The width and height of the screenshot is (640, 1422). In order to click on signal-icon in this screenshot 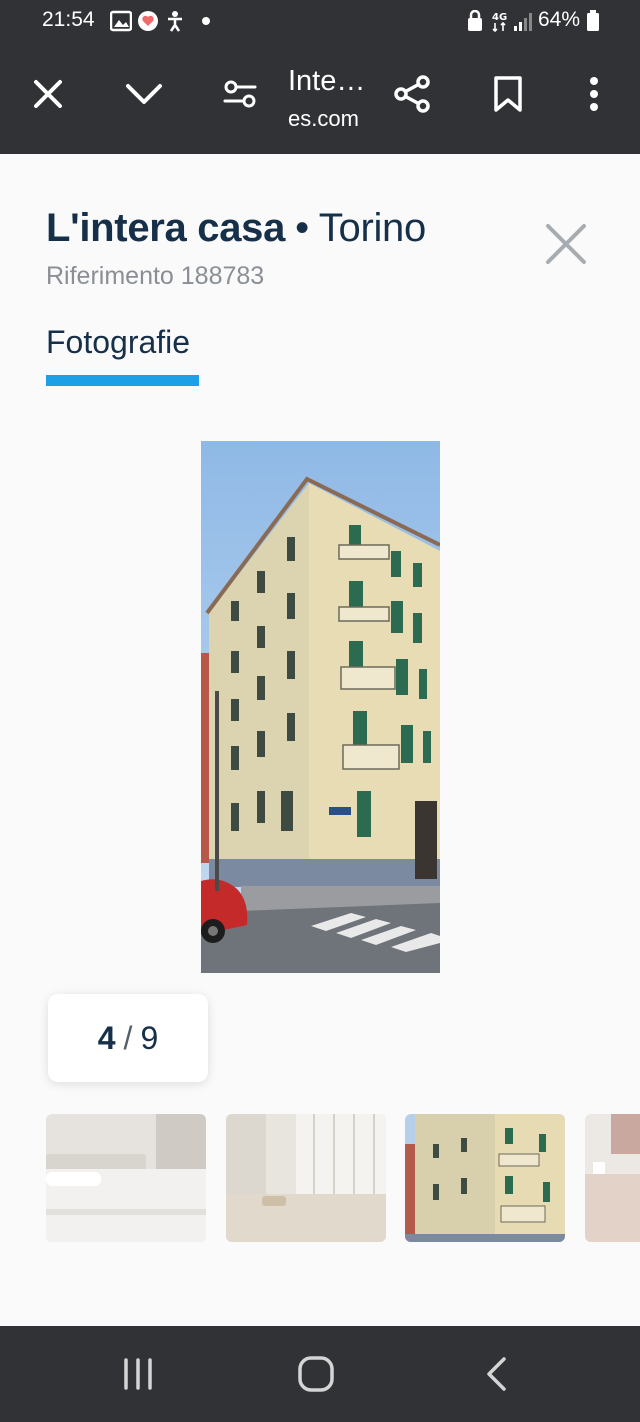, I will do `click(522, 23)`.